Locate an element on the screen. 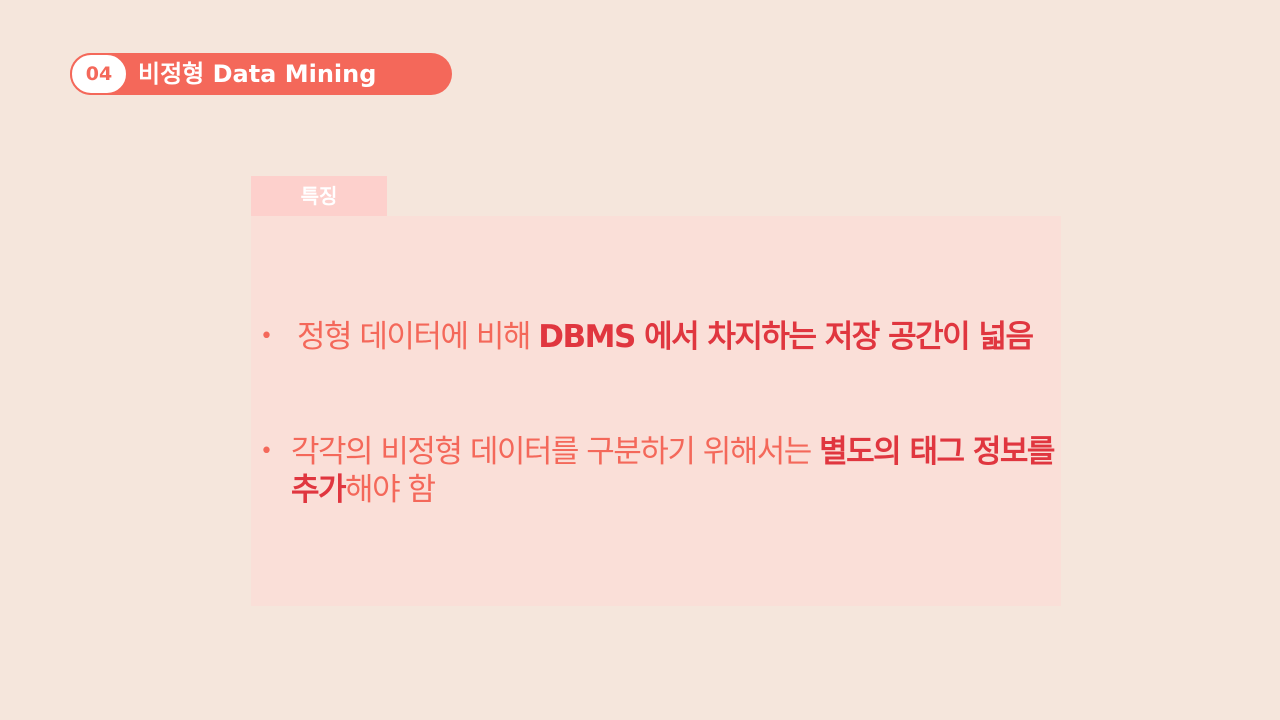  section-header: 04 비정형 Data Mining is located at coordinates (261, 74).